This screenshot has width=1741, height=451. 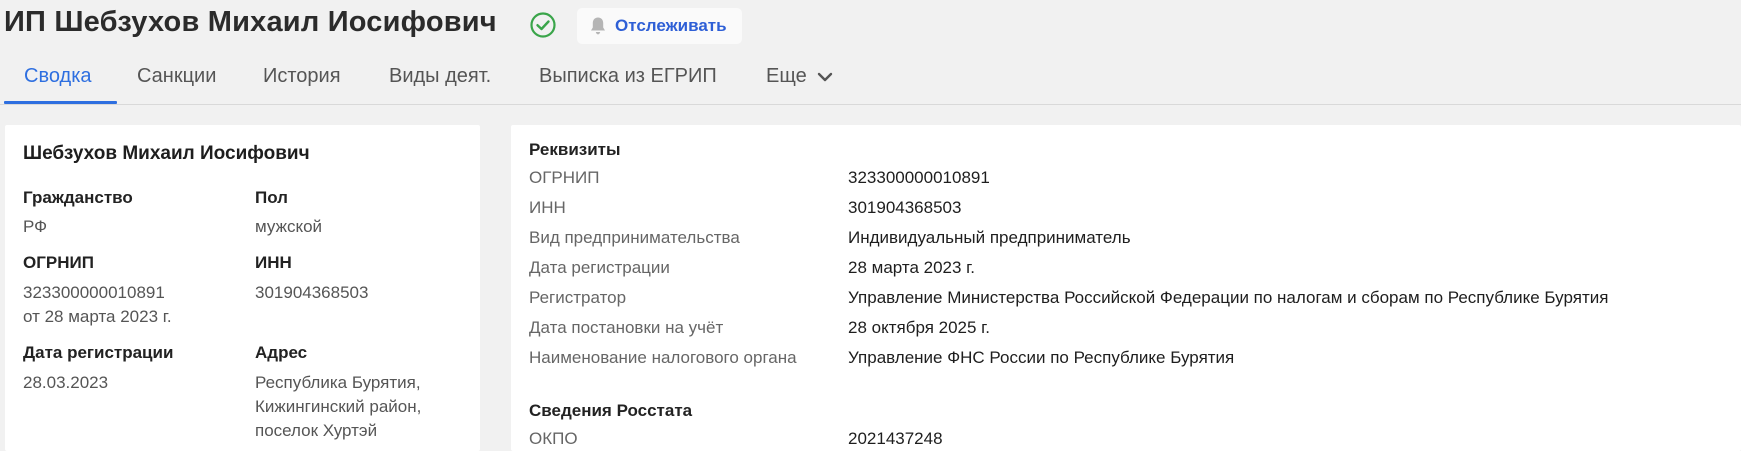 I want to click on rosstat-label-okpo: ОКПО, so click(x=553, y=438).